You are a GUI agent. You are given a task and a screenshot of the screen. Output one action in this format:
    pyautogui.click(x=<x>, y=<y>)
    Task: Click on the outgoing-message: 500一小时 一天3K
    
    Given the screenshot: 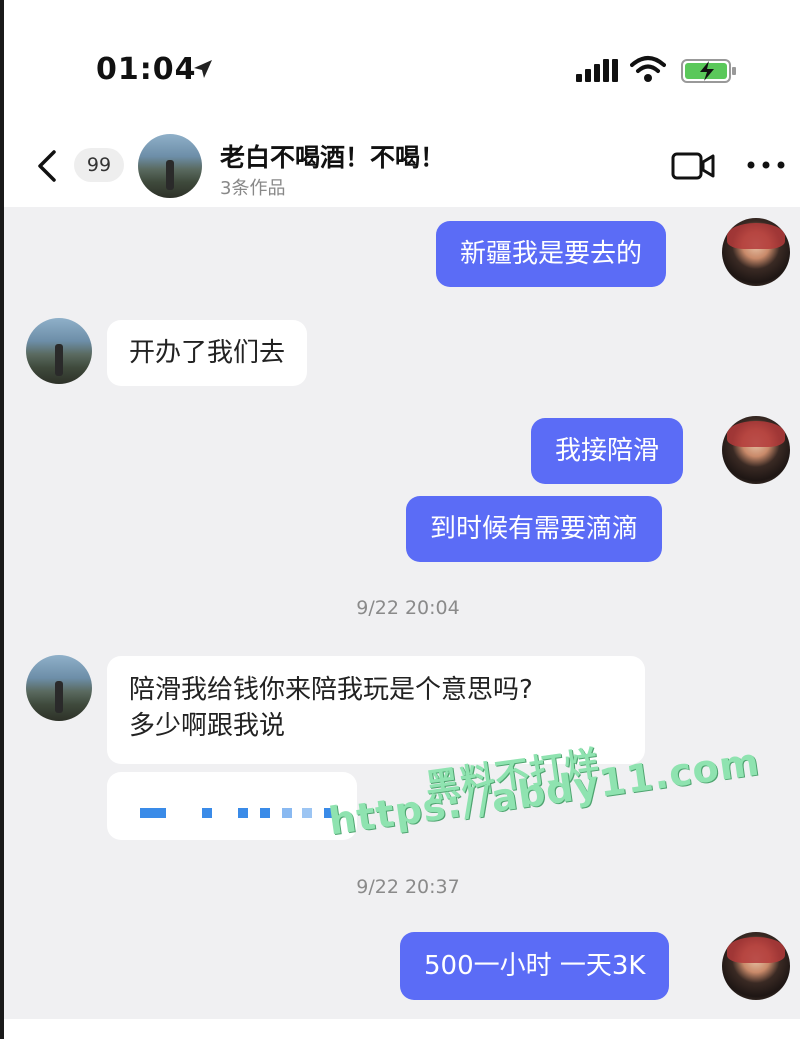 What is the action you would take?
    pyautogui.click(x=535, y=966)
    